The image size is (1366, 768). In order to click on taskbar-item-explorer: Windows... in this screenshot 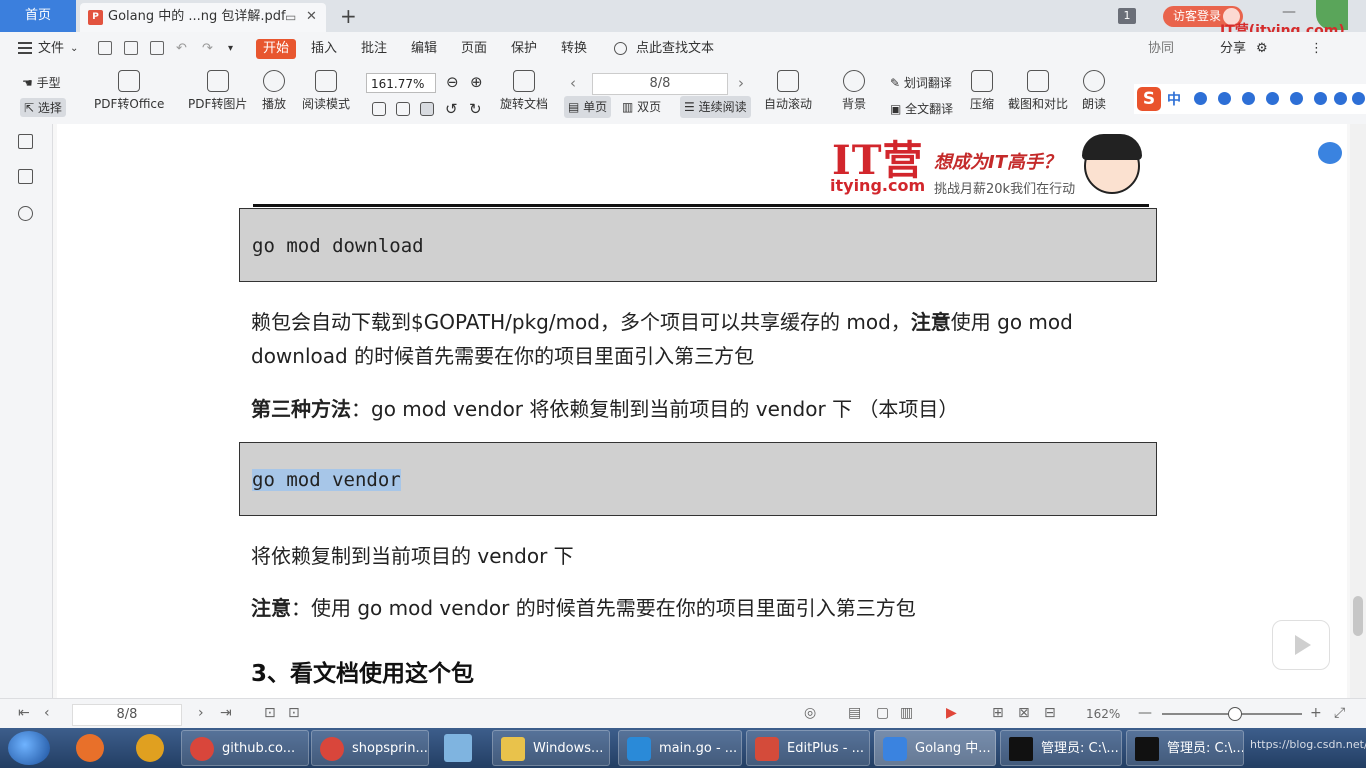, I will do `click(551, 748)`.